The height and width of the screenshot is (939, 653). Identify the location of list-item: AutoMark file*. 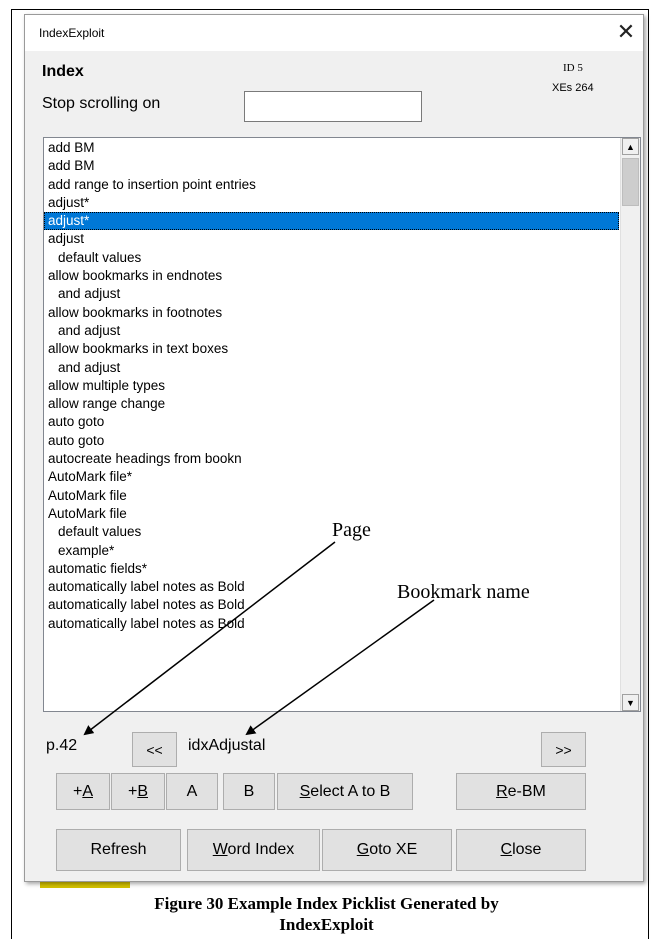
(331, 477).